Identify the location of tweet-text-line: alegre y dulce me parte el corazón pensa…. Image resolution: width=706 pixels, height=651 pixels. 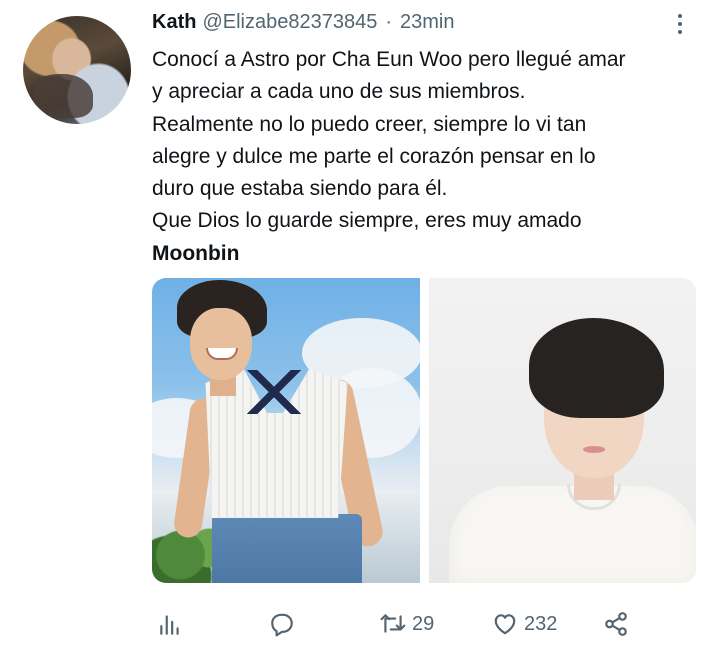
(374, 156).